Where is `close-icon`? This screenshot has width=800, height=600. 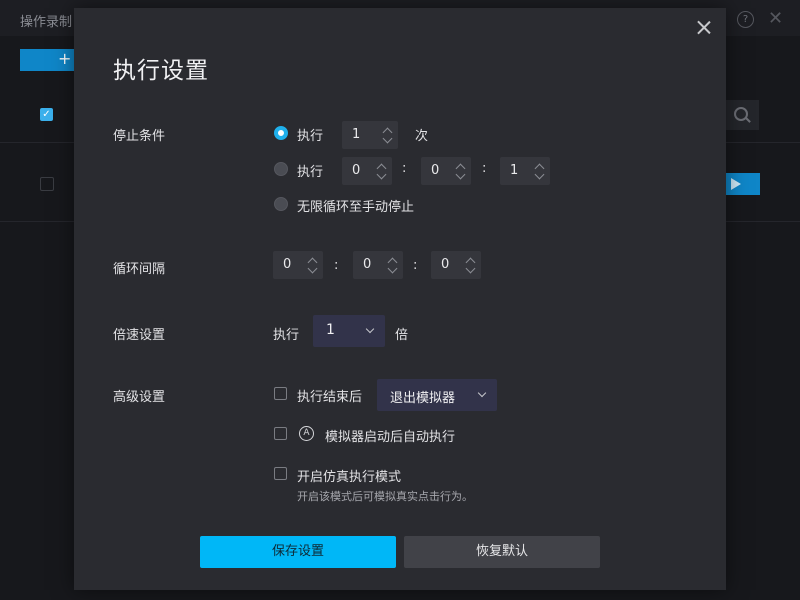 close-icon is located at coordinates (704, 28).